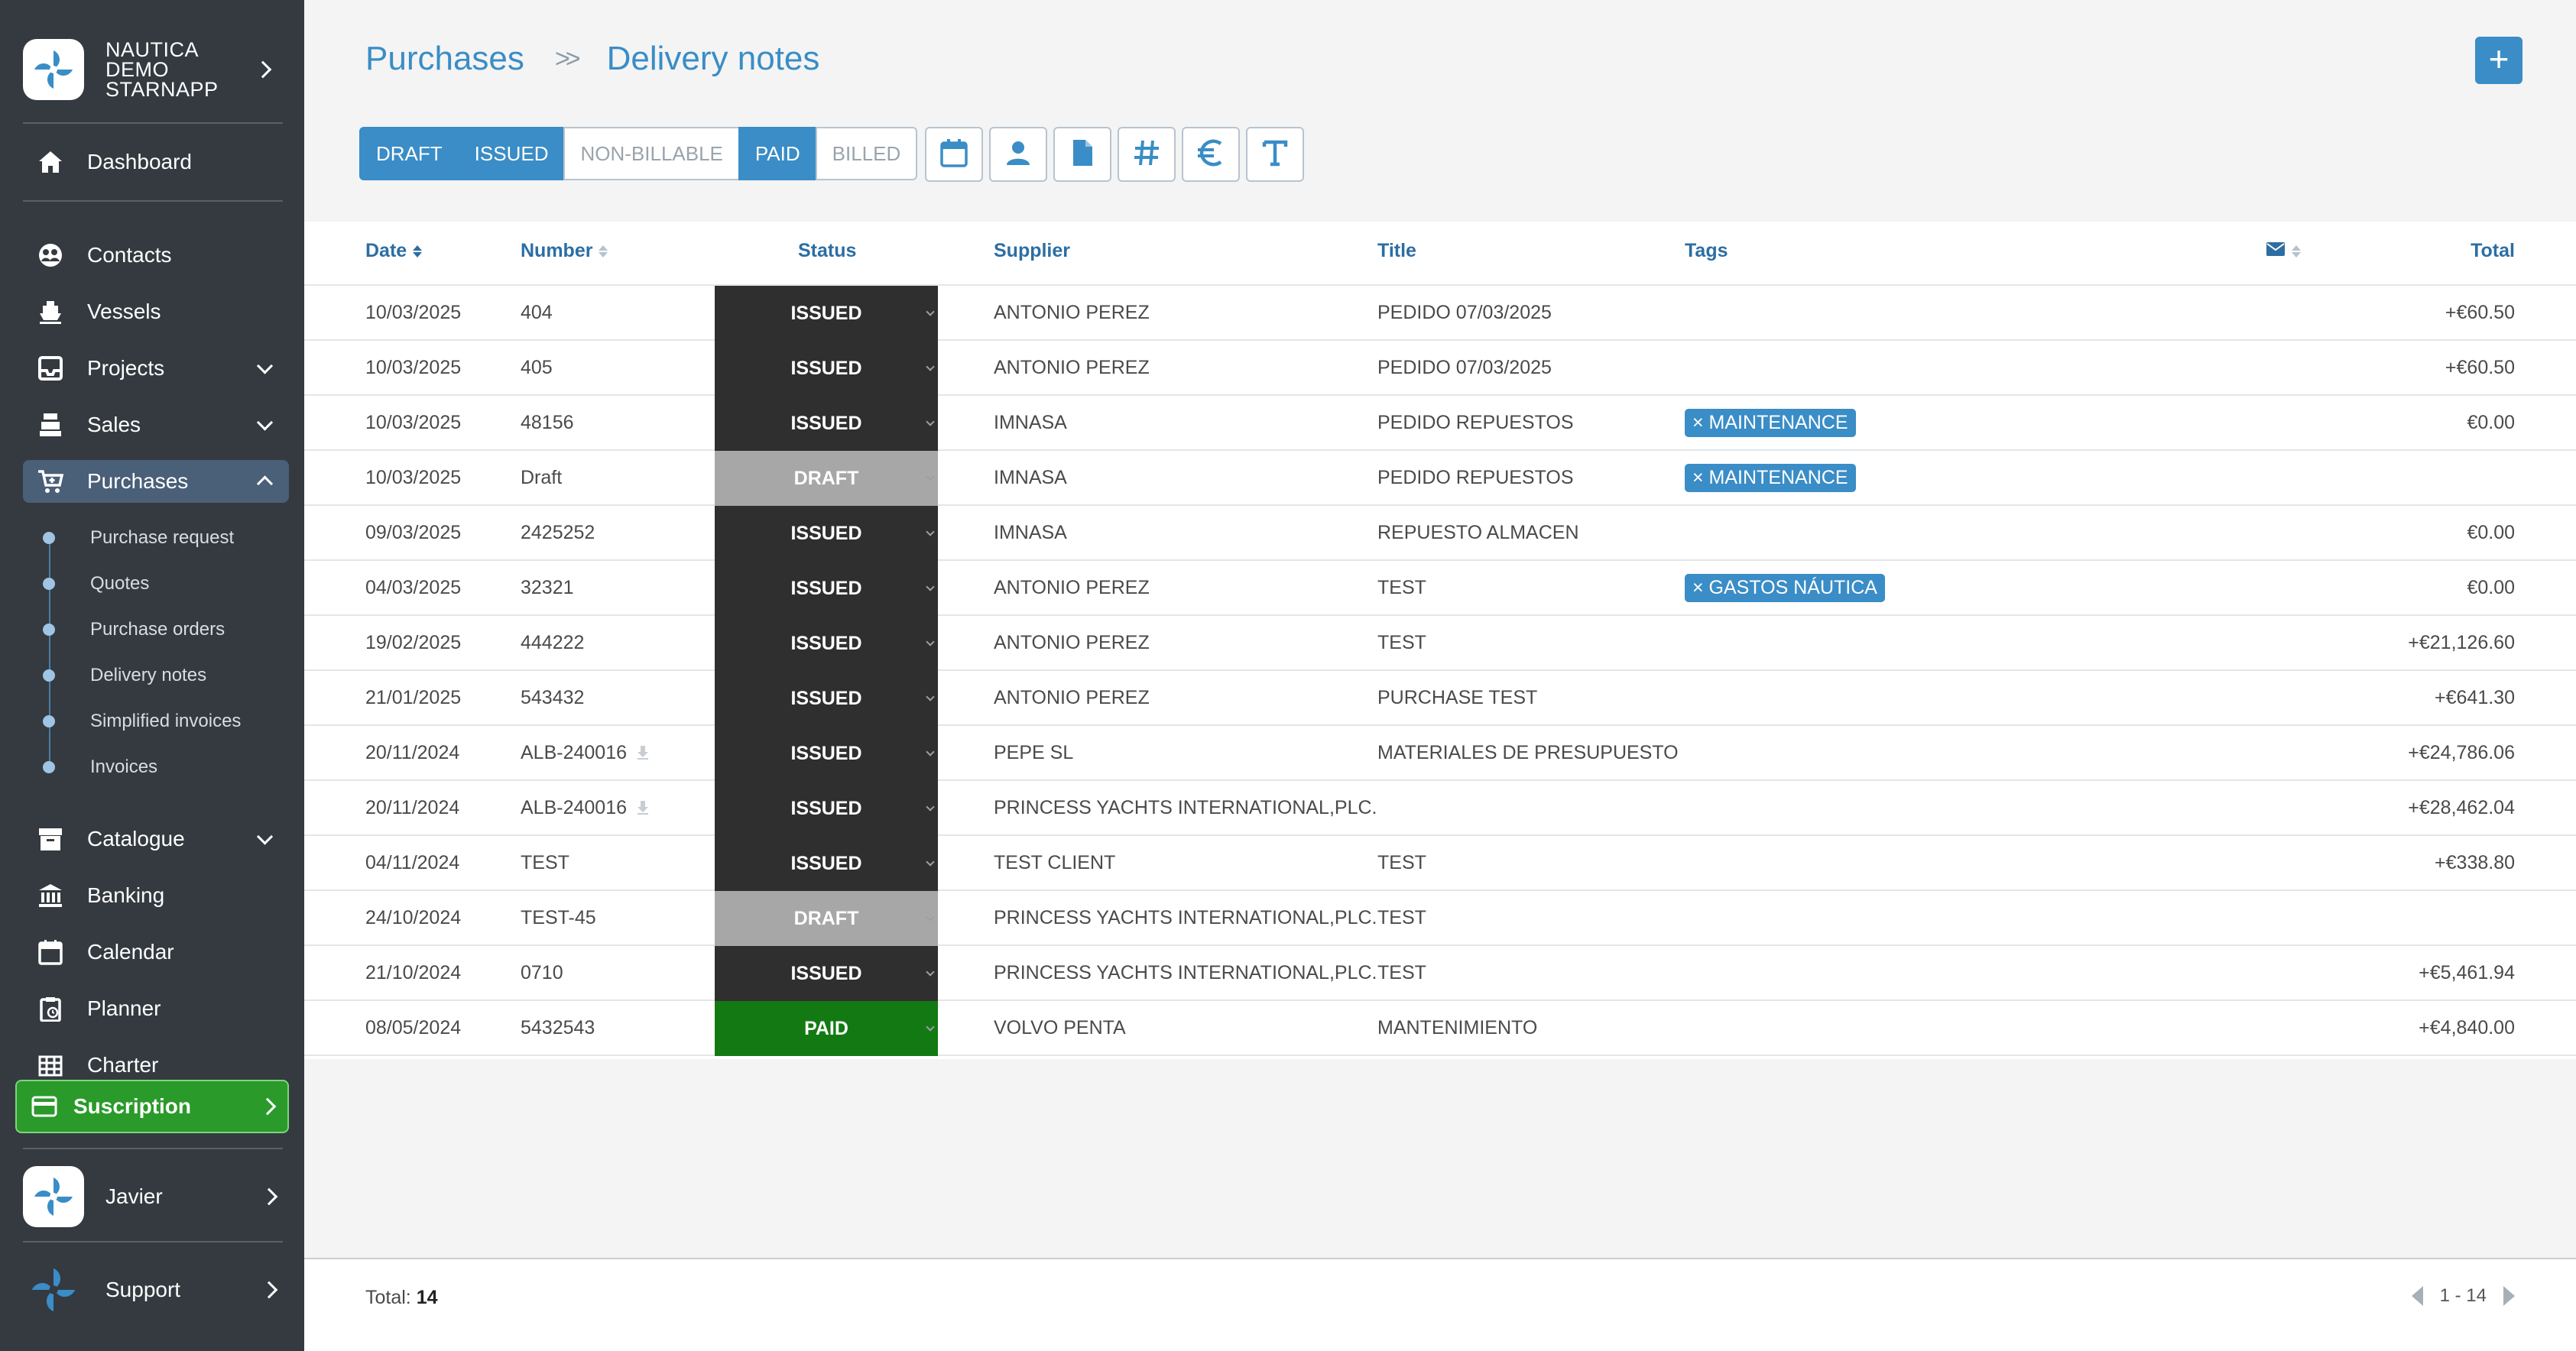  What do you see at coordinates (2461, 807) in the screenshot?
I see `row-total: +€28,462.04` at bounding box center [2461, 807].